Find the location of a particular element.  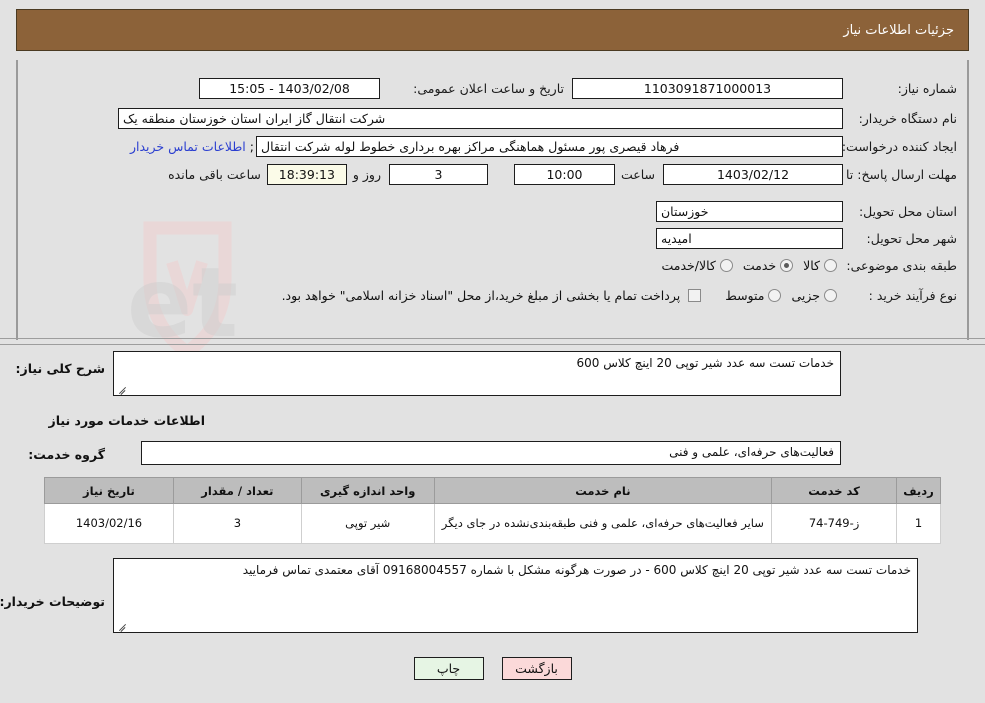

deadline-hour-value: 10:00 is located at coordinates (564, 174).